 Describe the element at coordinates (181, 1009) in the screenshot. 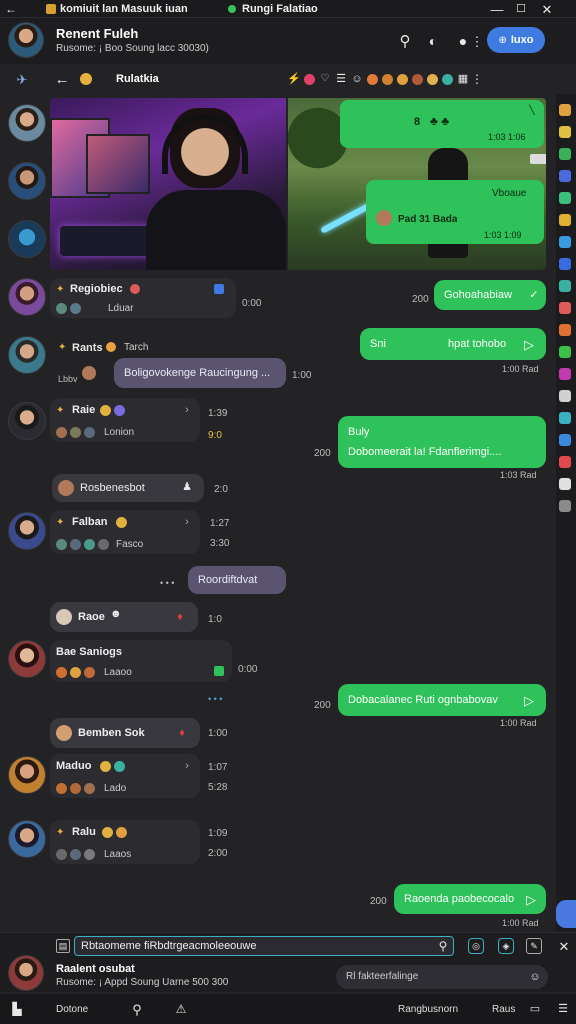

I see `nav-alert-icon: ⚠` at that location.